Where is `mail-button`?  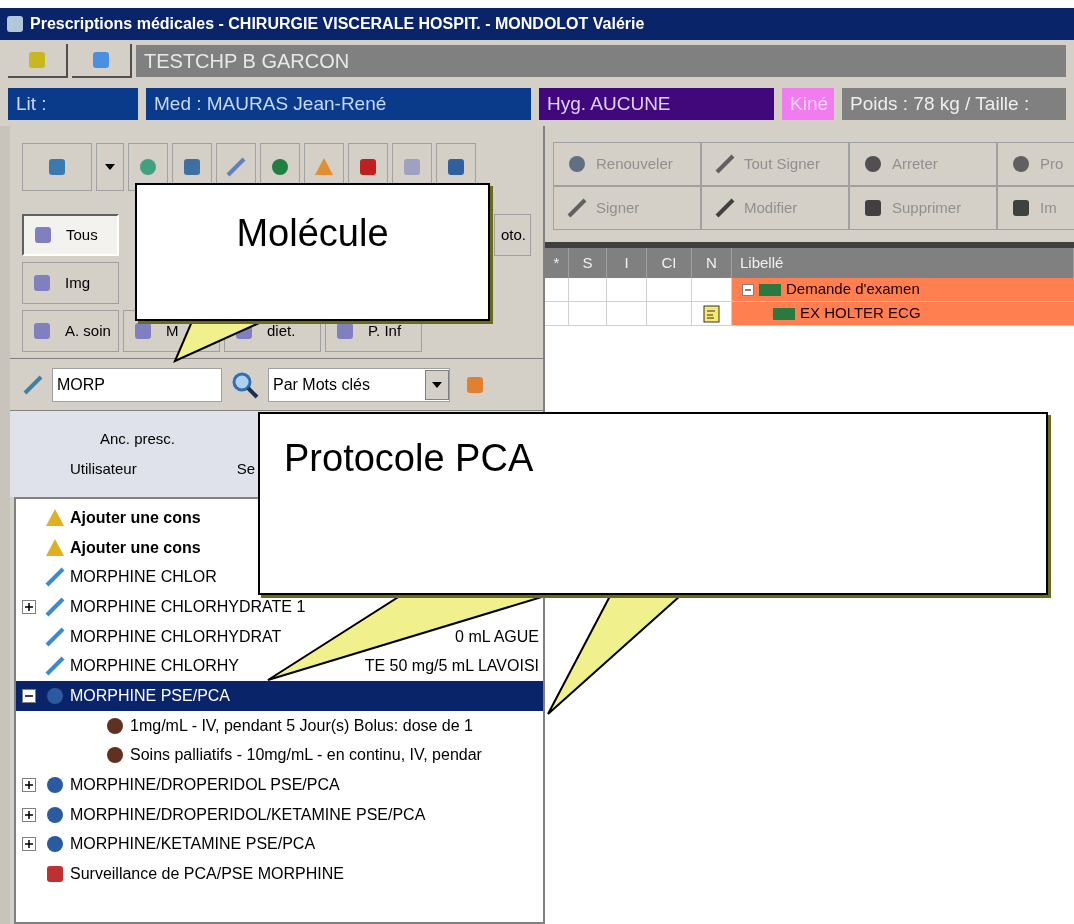
mail-button is located at coordinates (102, 61).